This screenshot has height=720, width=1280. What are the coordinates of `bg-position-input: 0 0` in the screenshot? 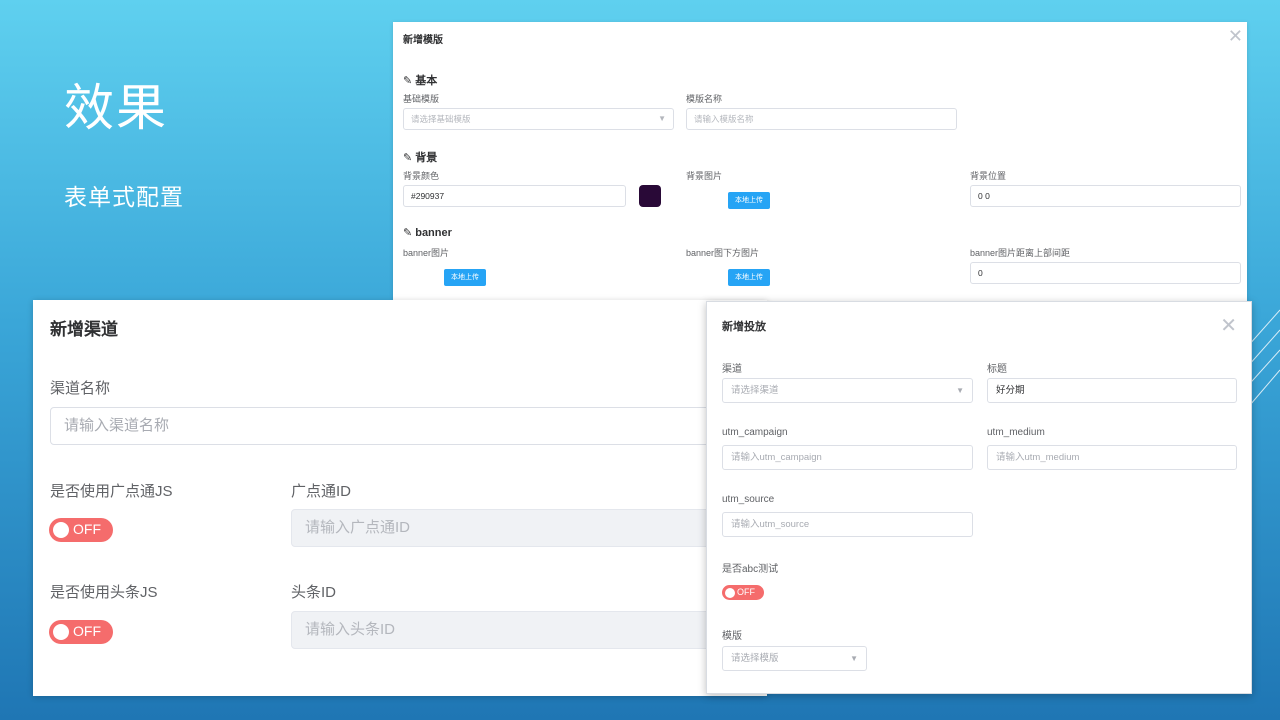 It's located at (1105, 196).